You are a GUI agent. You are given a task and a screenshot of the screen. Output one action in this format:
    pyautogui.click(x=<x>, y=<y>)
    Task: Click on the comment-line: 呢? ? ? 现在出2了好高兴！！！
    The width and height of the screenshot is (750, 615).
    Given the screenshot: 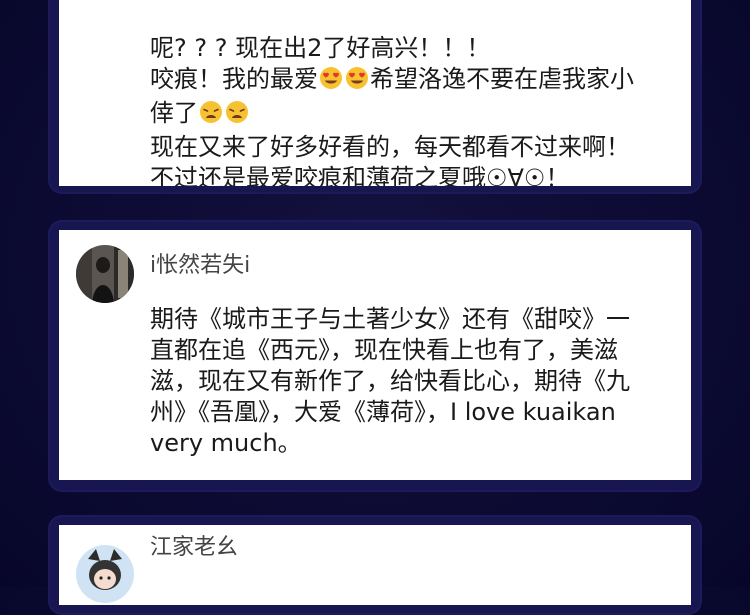 What is the action you would take?
    pyautogui.click(x=320, y=48)
    